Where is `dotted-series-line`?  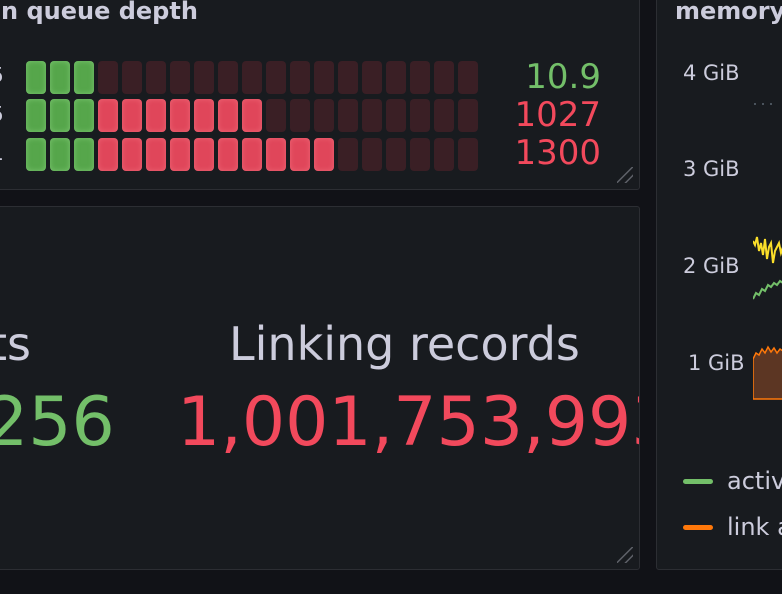 dotted-series-line is located at coordinates (763, 104).